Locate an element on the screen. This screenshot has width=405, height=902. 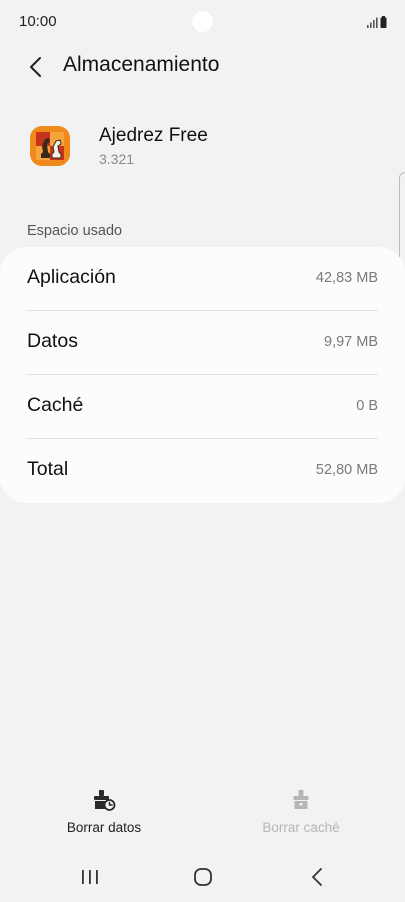
app-info: Ajedrez Free 3.321 is located at coordinates (202, 148).